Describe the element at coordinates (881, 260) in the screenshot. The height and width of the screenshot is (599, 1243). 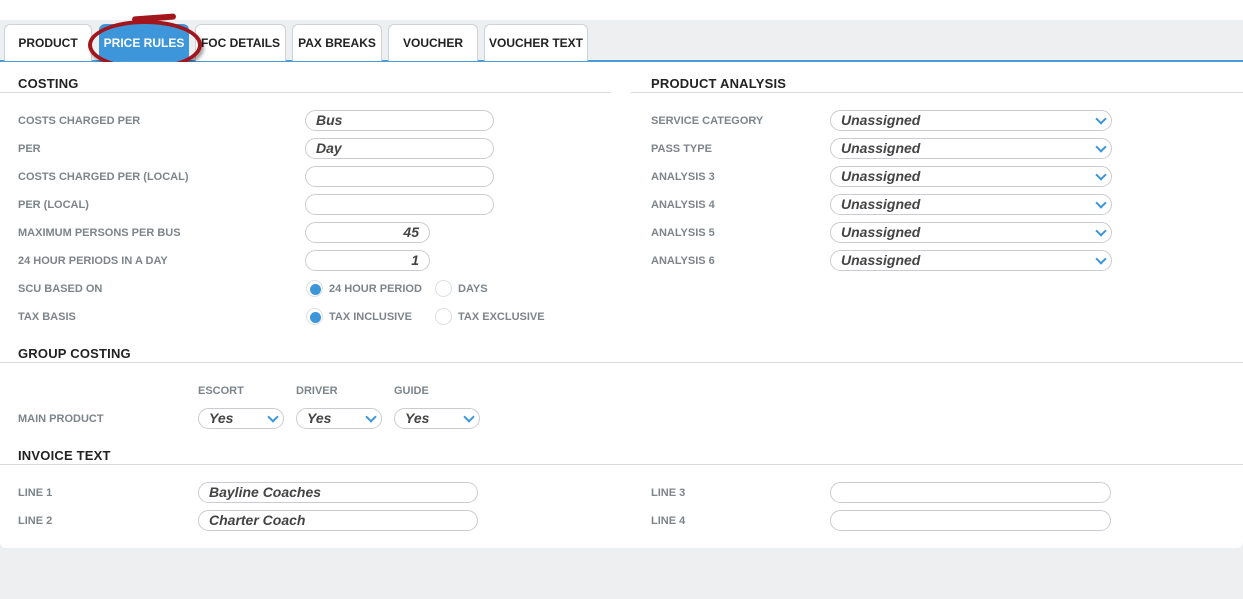
I see `analysis-6-value: Unassigned` at that location.